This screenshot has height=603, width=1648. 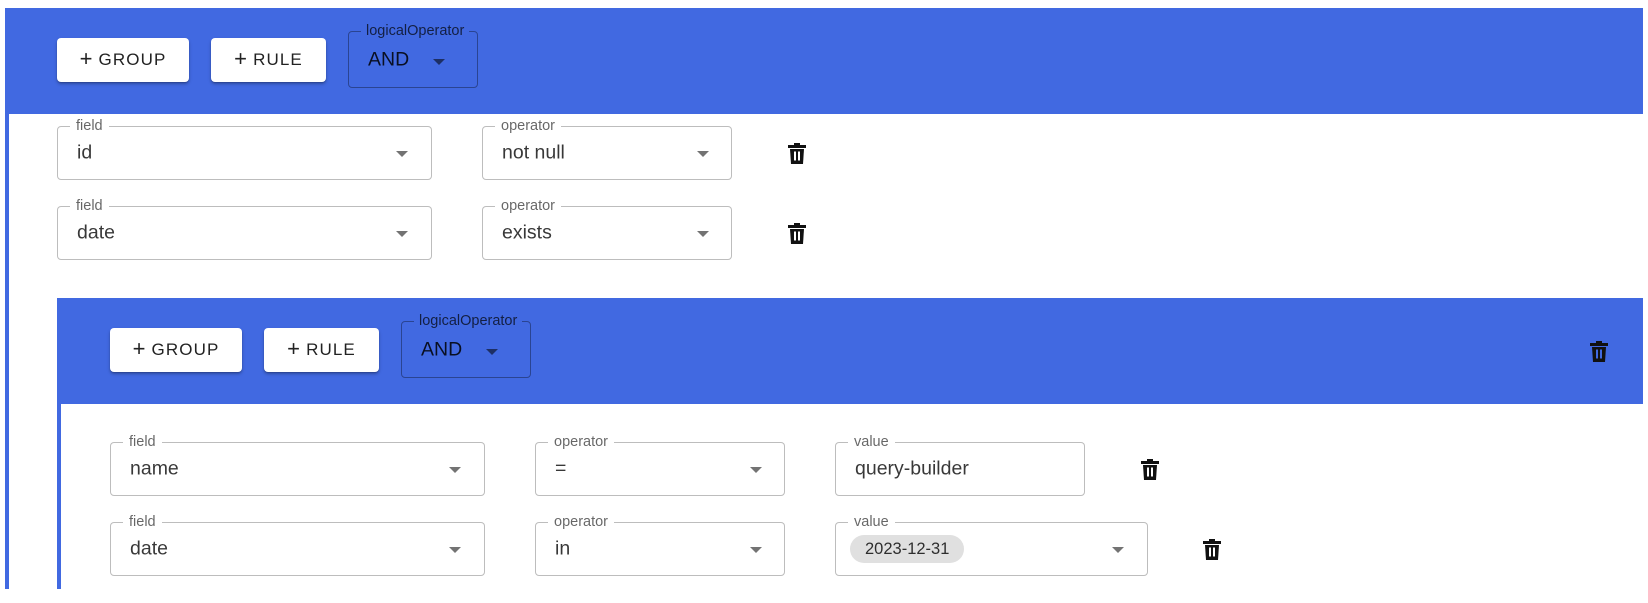 What do you see at coordinates (660, 544) in the screenshot?
I see `rule-operator-select: operator in` at bounding box center [660, 544].